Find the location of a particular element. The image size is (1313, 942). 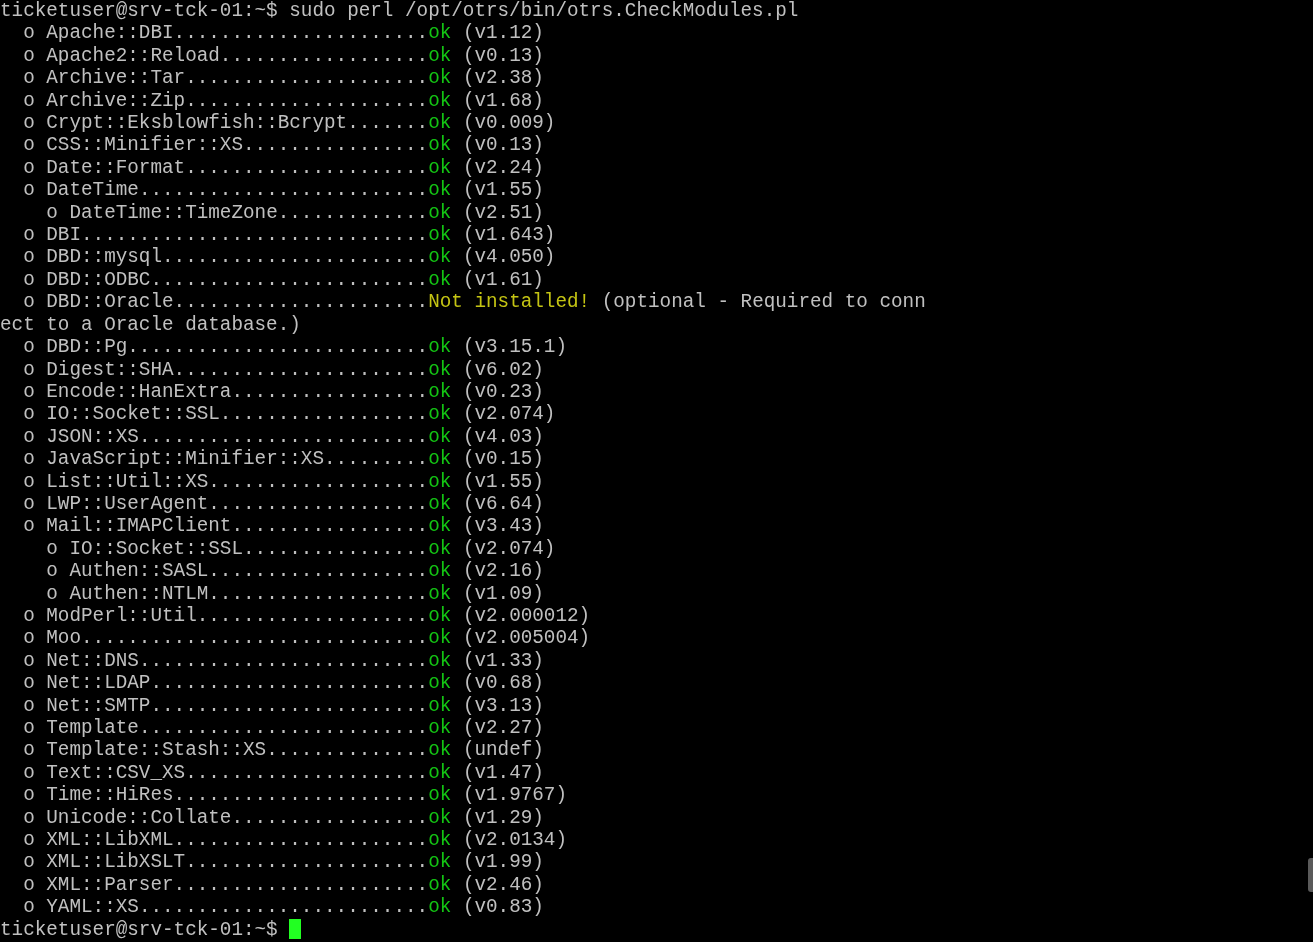

module-name: JavaScript::Minifier::XS is located at coordinates (185, 459).